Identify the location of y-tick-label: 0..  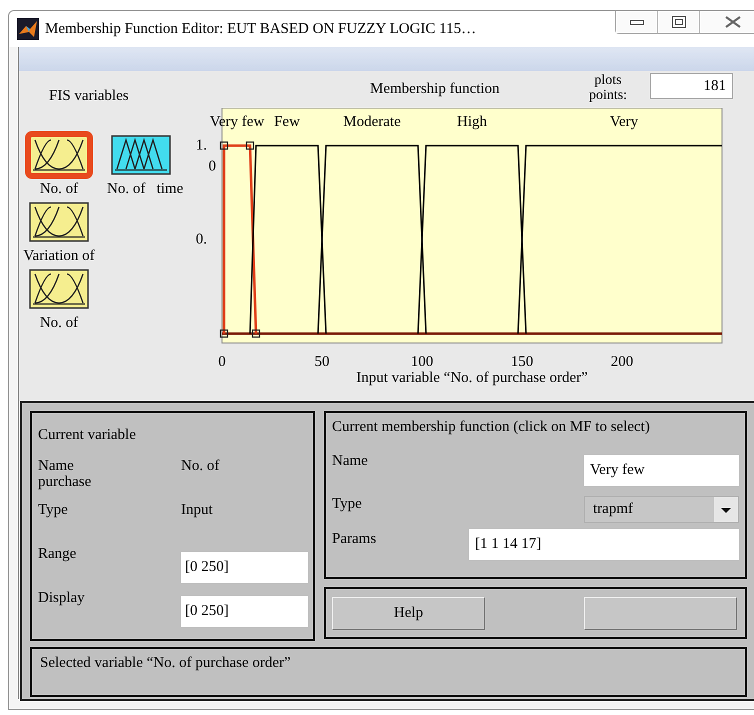
(201, 240).